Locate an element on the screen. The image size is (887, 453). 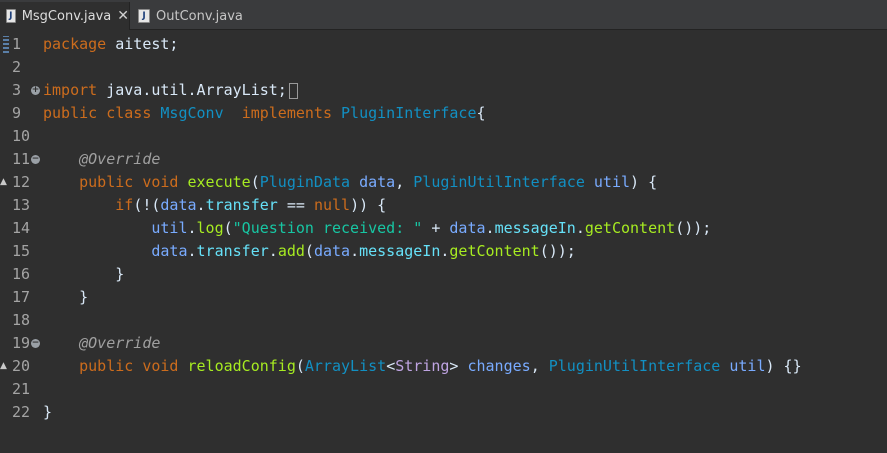
code-token: data is located at coordinates (467, 228).